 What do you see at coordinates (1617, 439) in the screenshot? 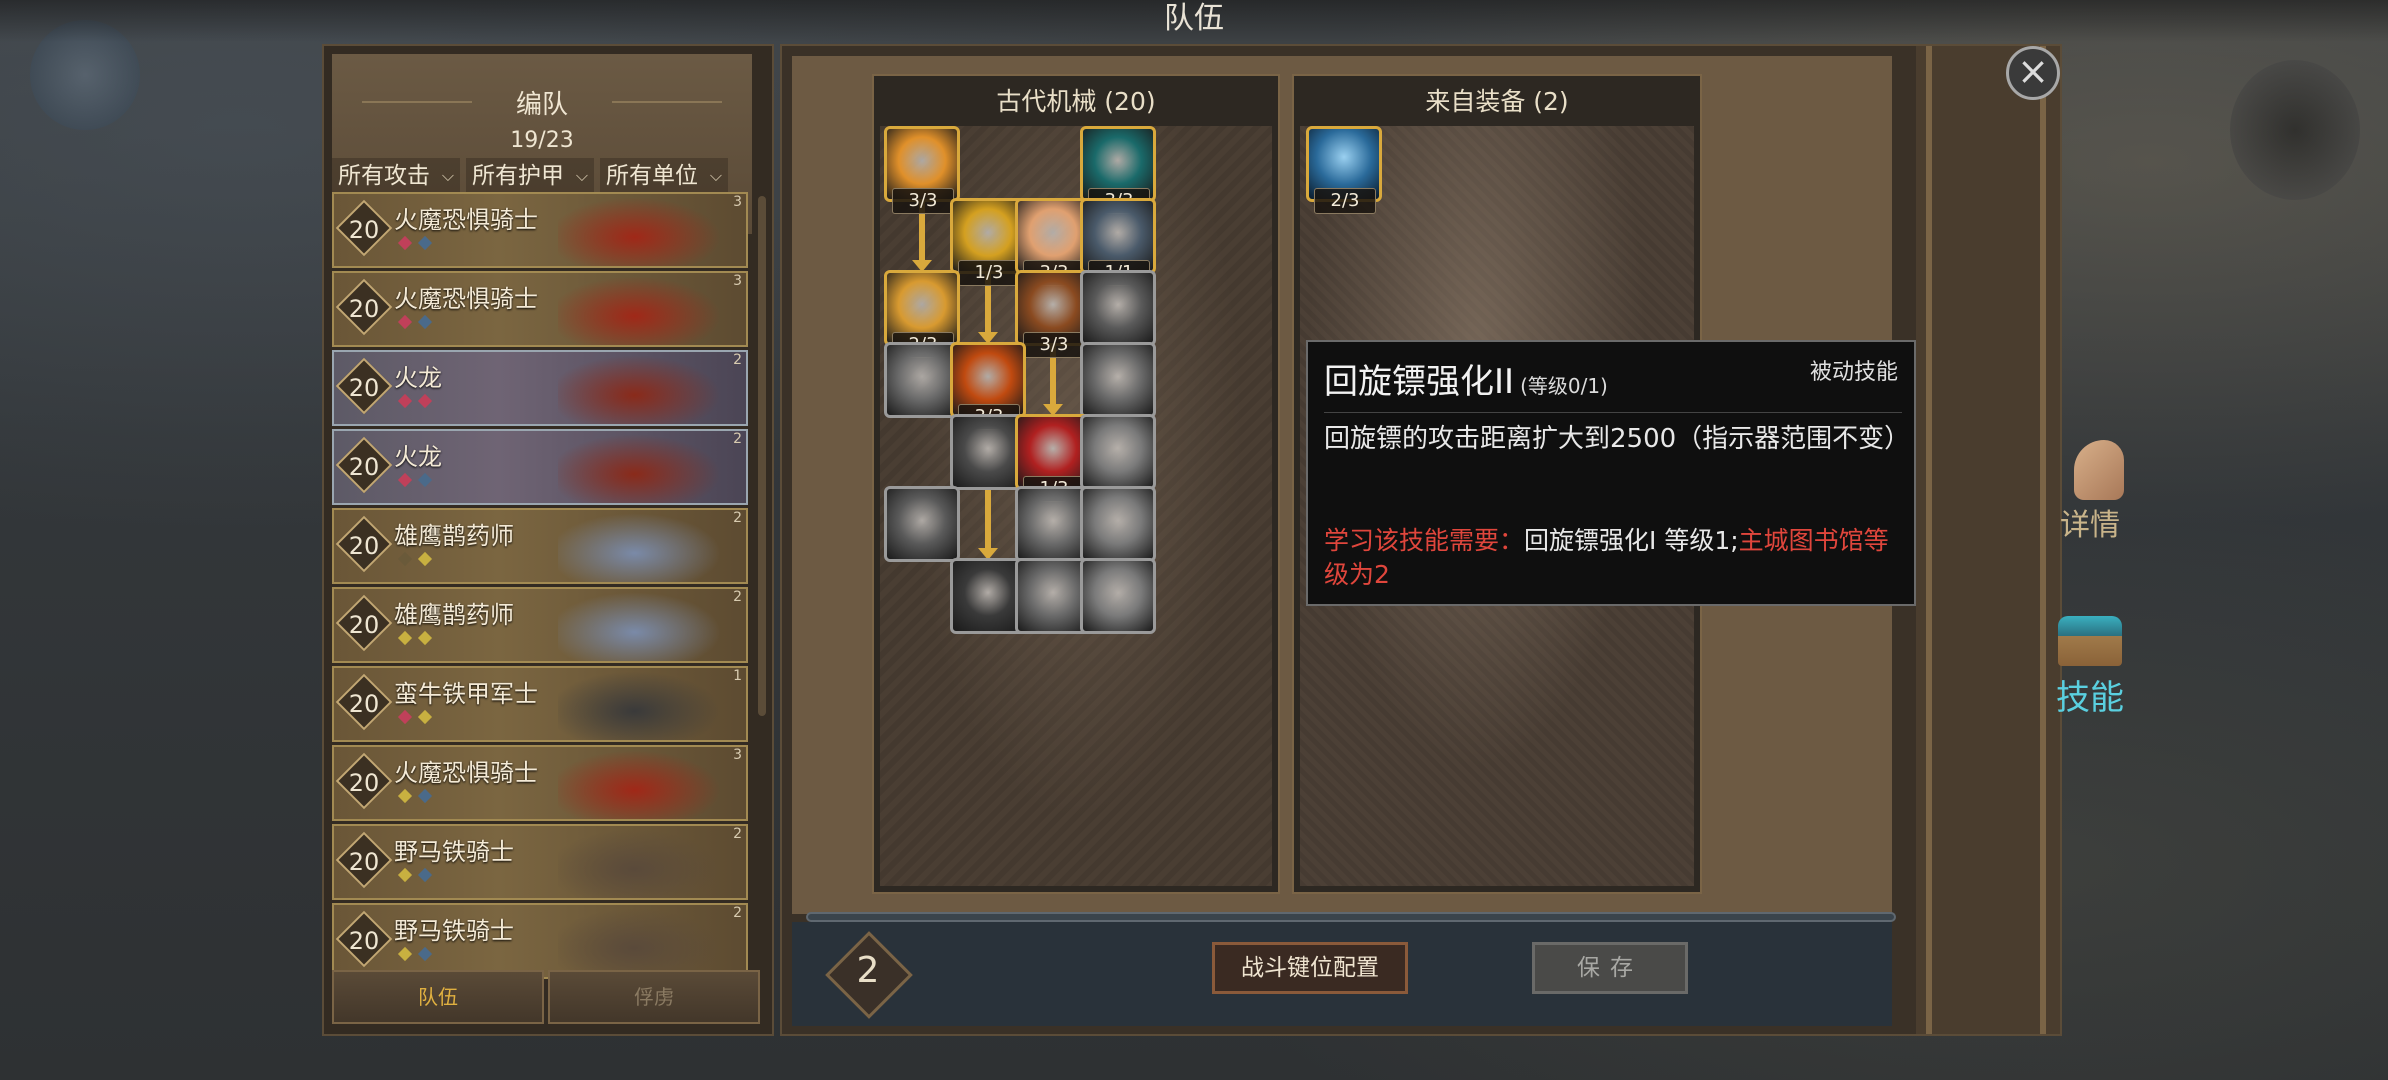
I see `tooltip-description: 回旋镖的攻击距离扩大到2500（指示器范围不变）` at bounding box center [1617, 439].